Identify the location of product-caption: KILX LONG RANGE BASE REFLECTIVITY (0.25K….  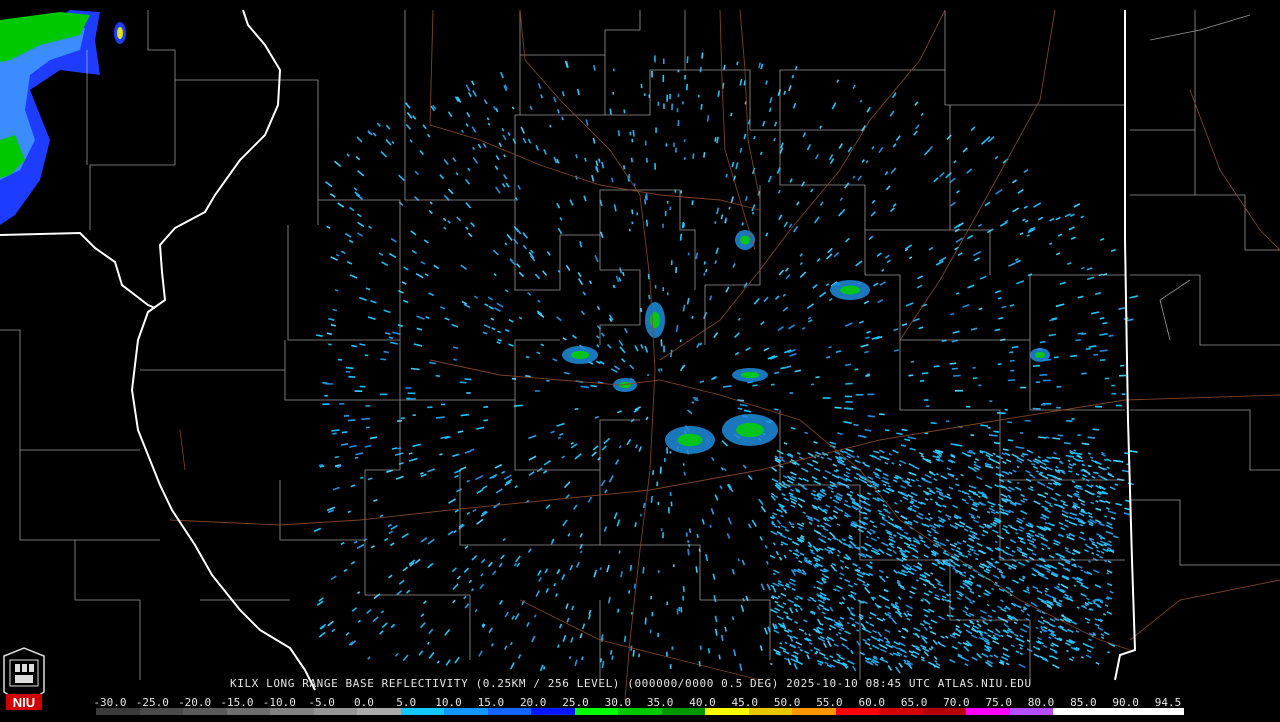
(631, 683).